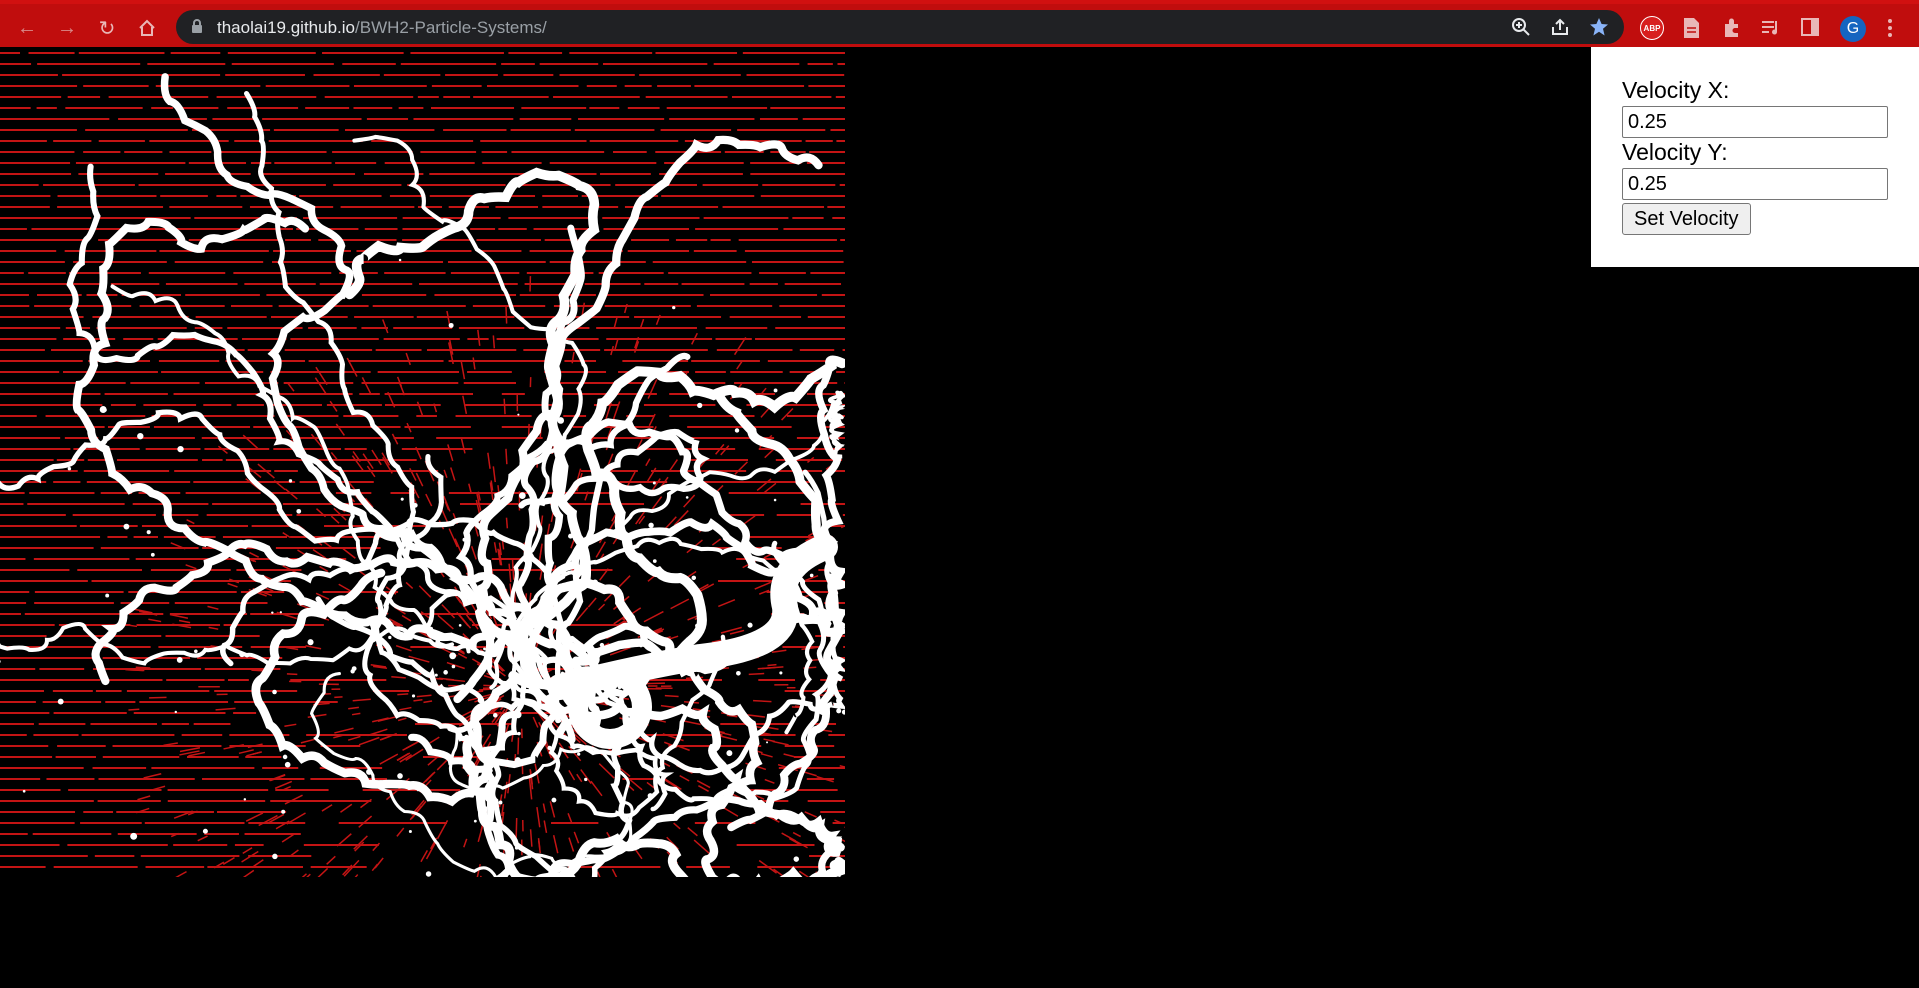  Describe the element at coordinates (1652, 28) in the screenshot. I see `abp-icon: ABP` at that location.